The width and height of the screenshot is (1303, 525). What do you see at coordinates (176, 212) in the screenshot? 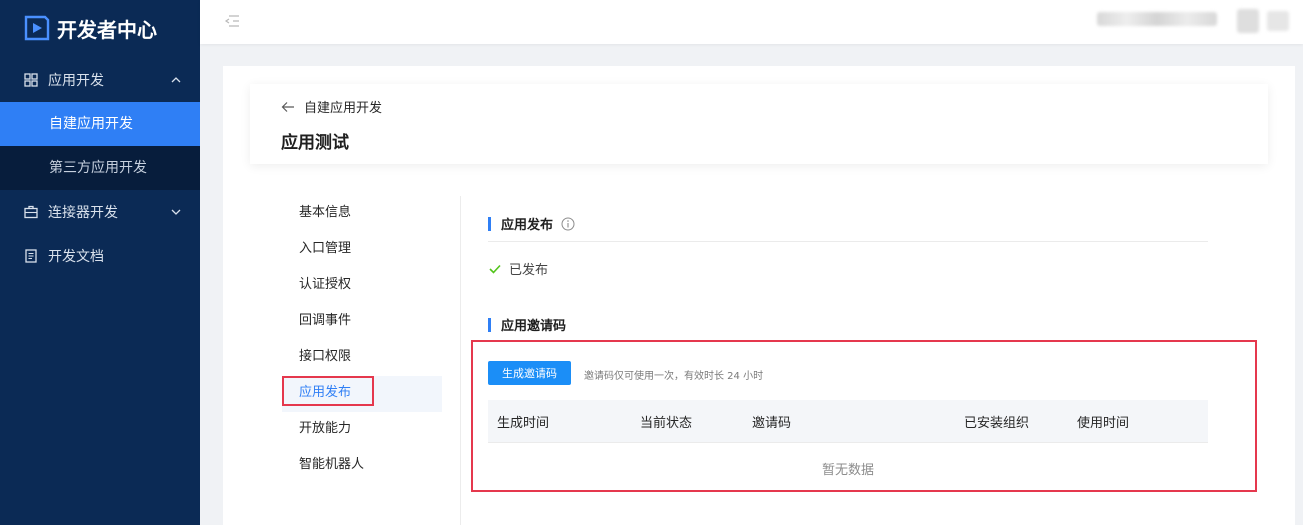
I see `chevron-down-icon` at bounding box center [176, 212].